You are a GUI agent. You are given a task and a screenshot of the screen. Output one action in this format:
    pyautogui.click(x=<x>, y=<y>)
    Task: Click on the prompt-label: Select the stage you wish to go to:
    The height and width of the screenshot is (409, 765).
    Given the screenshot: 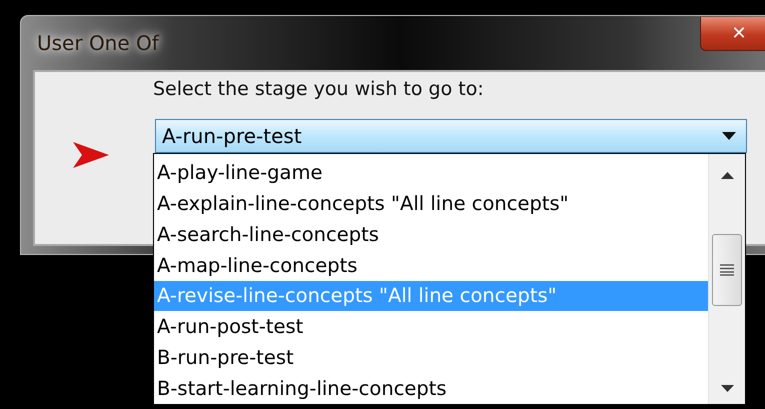 What is the action you would take?
    pyautogui.click(x=318, y=89)
    